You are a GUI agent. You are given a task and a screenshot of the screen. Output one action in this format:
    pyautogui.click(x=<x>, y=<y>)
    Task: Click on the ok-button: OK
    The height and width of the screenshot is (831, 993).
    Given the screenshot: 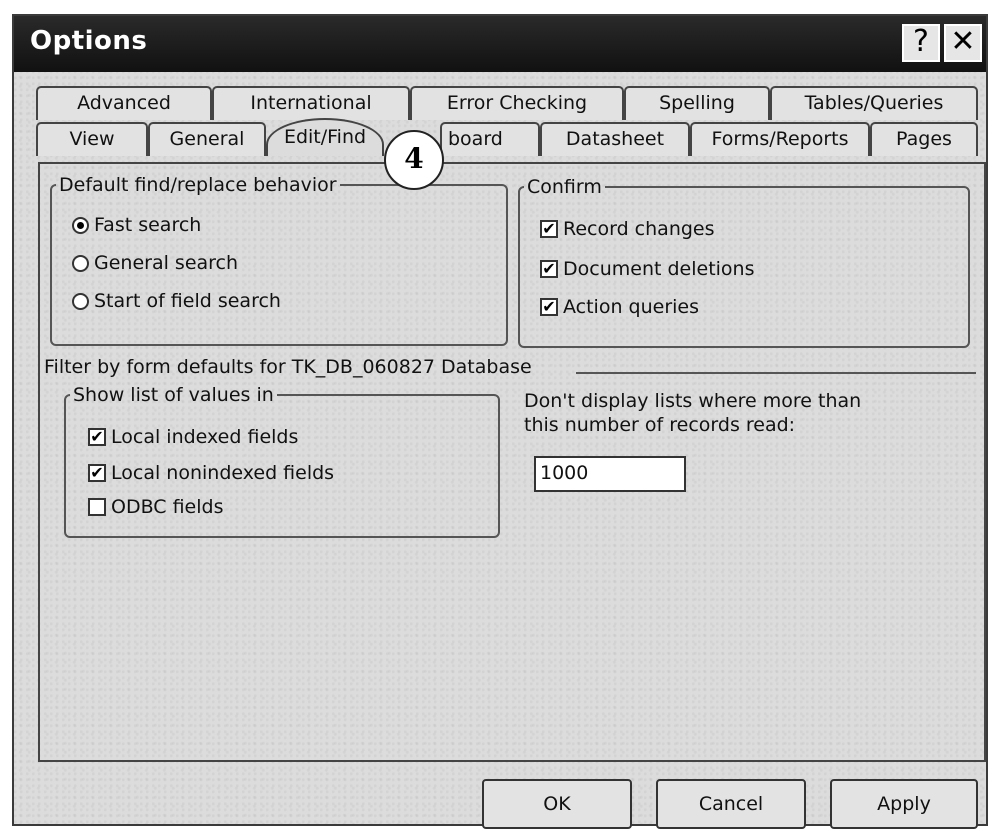 What is the action you would take?
    pyautogui.click(x=557, y=804)
    